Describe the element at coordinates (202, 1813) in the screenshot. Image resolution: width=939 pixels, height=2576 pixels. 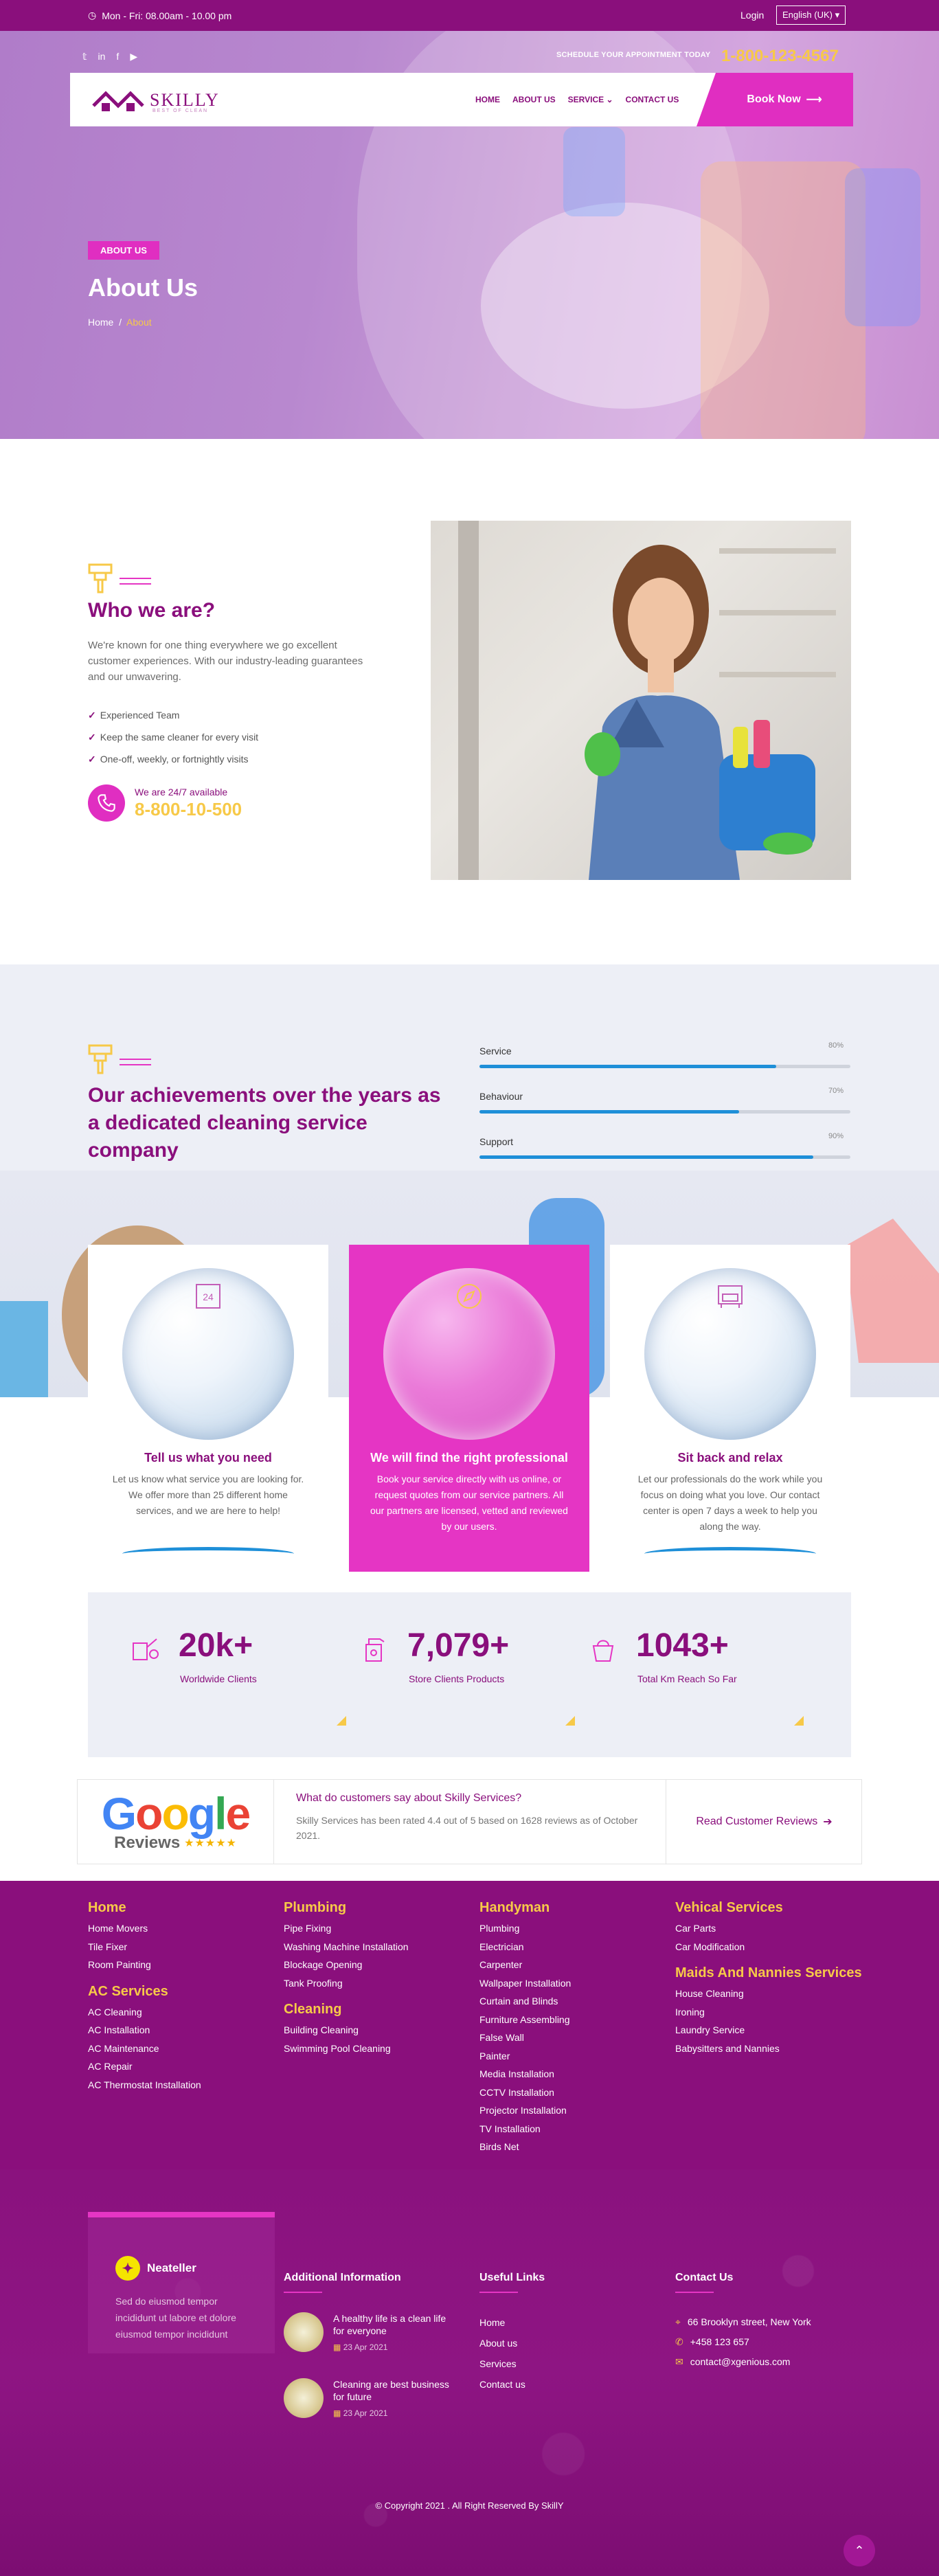
I see `google-letter: g` at that location.